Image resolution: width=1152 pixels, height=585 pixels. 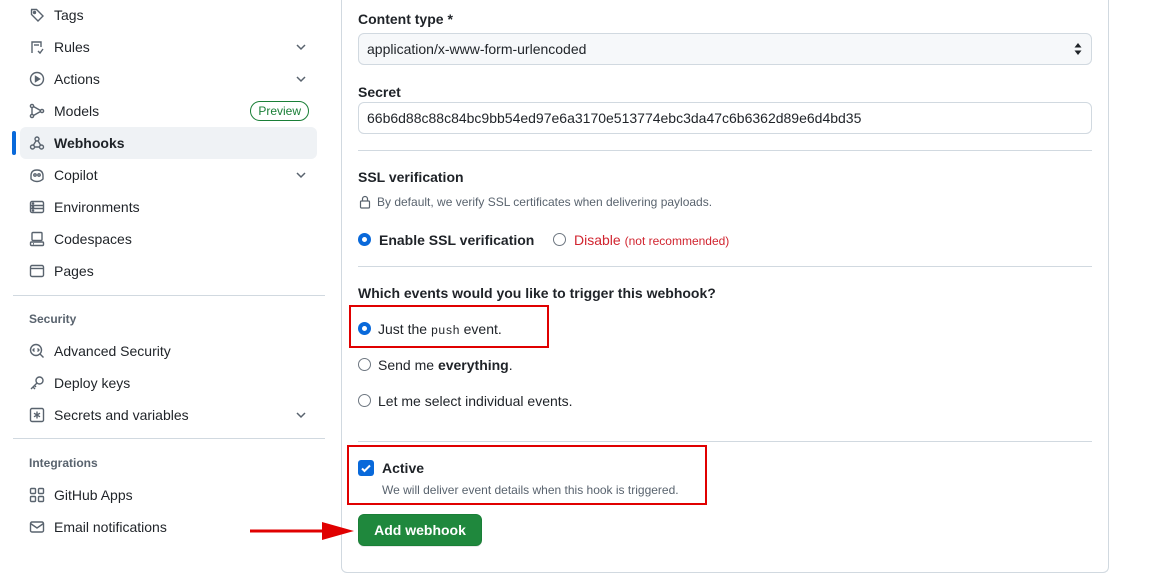 I want to click on sidebar-item-pages: Pages, so click(x=168, y=271).